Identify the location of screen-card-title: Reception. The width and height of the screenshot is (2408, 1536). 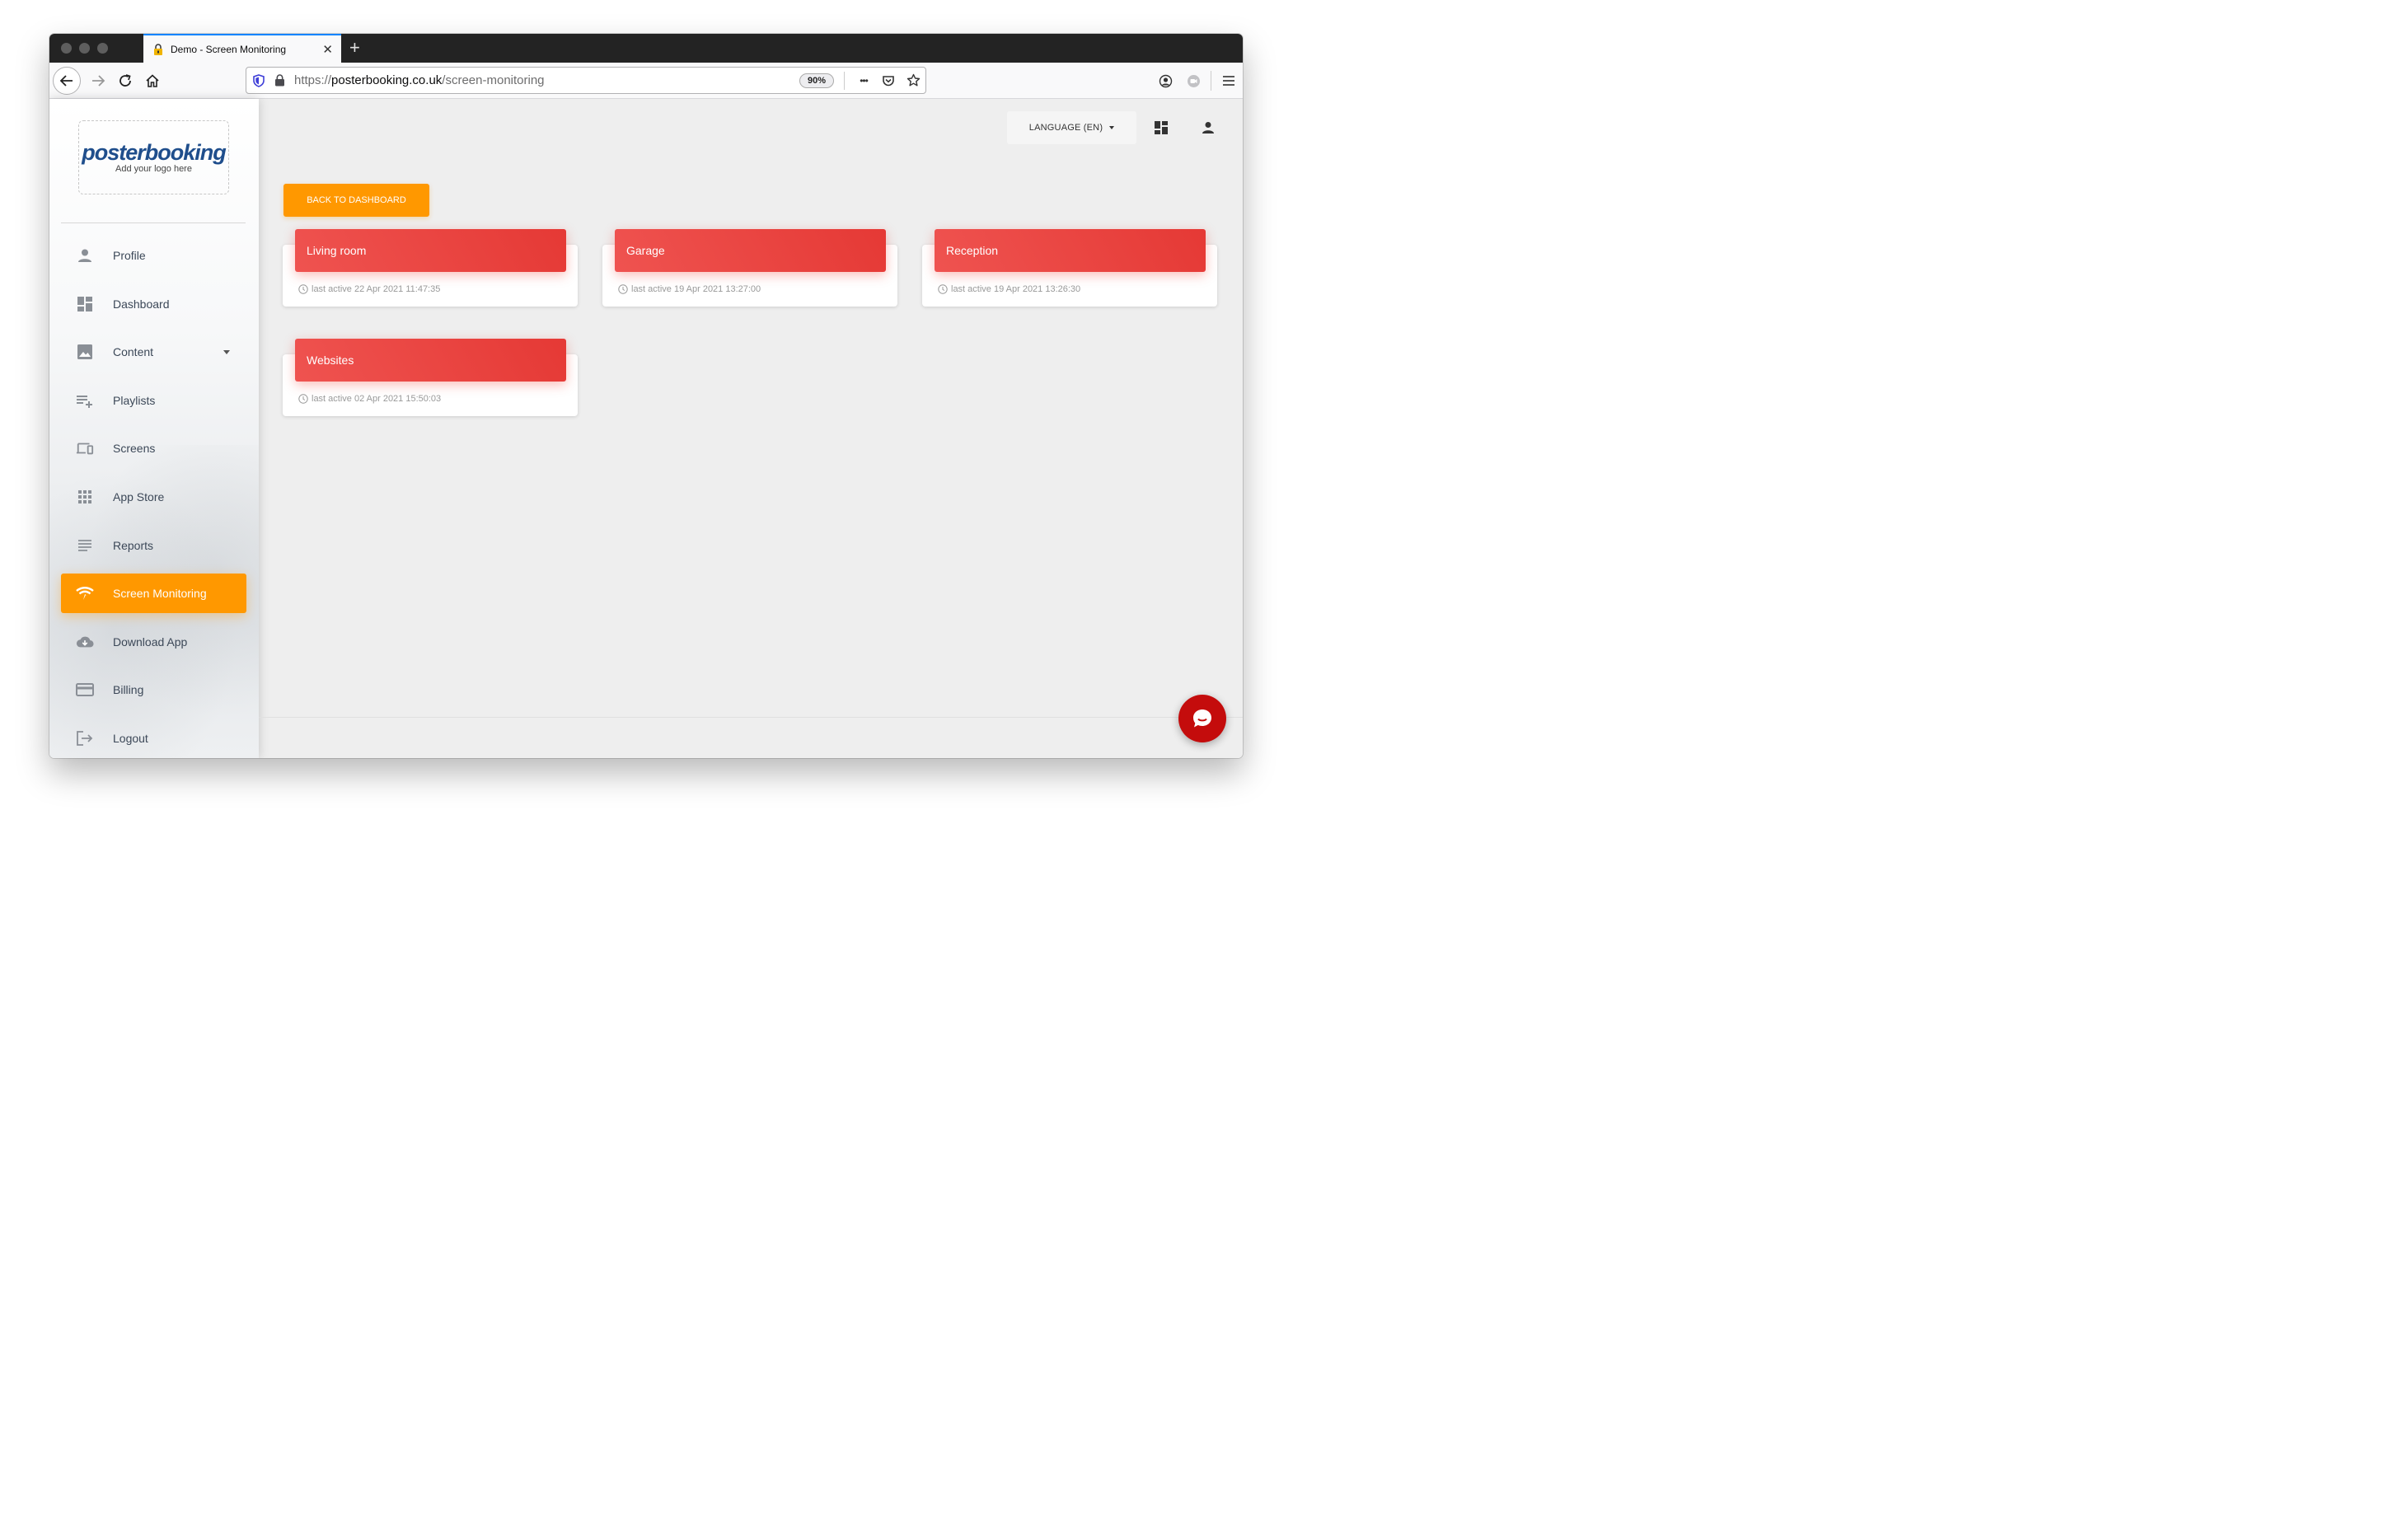
(1071, 250).